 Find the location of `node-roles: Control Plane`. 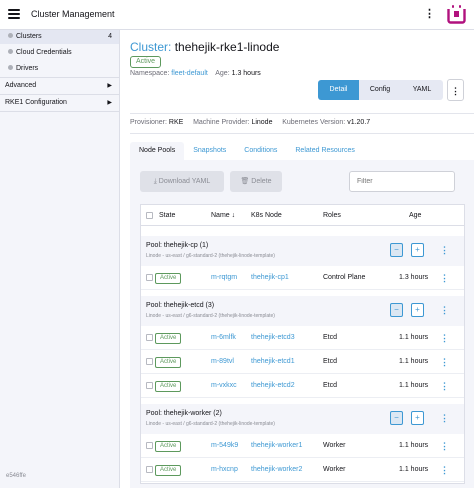

node-roles: Control Plane is located at coordinates (344, 277).